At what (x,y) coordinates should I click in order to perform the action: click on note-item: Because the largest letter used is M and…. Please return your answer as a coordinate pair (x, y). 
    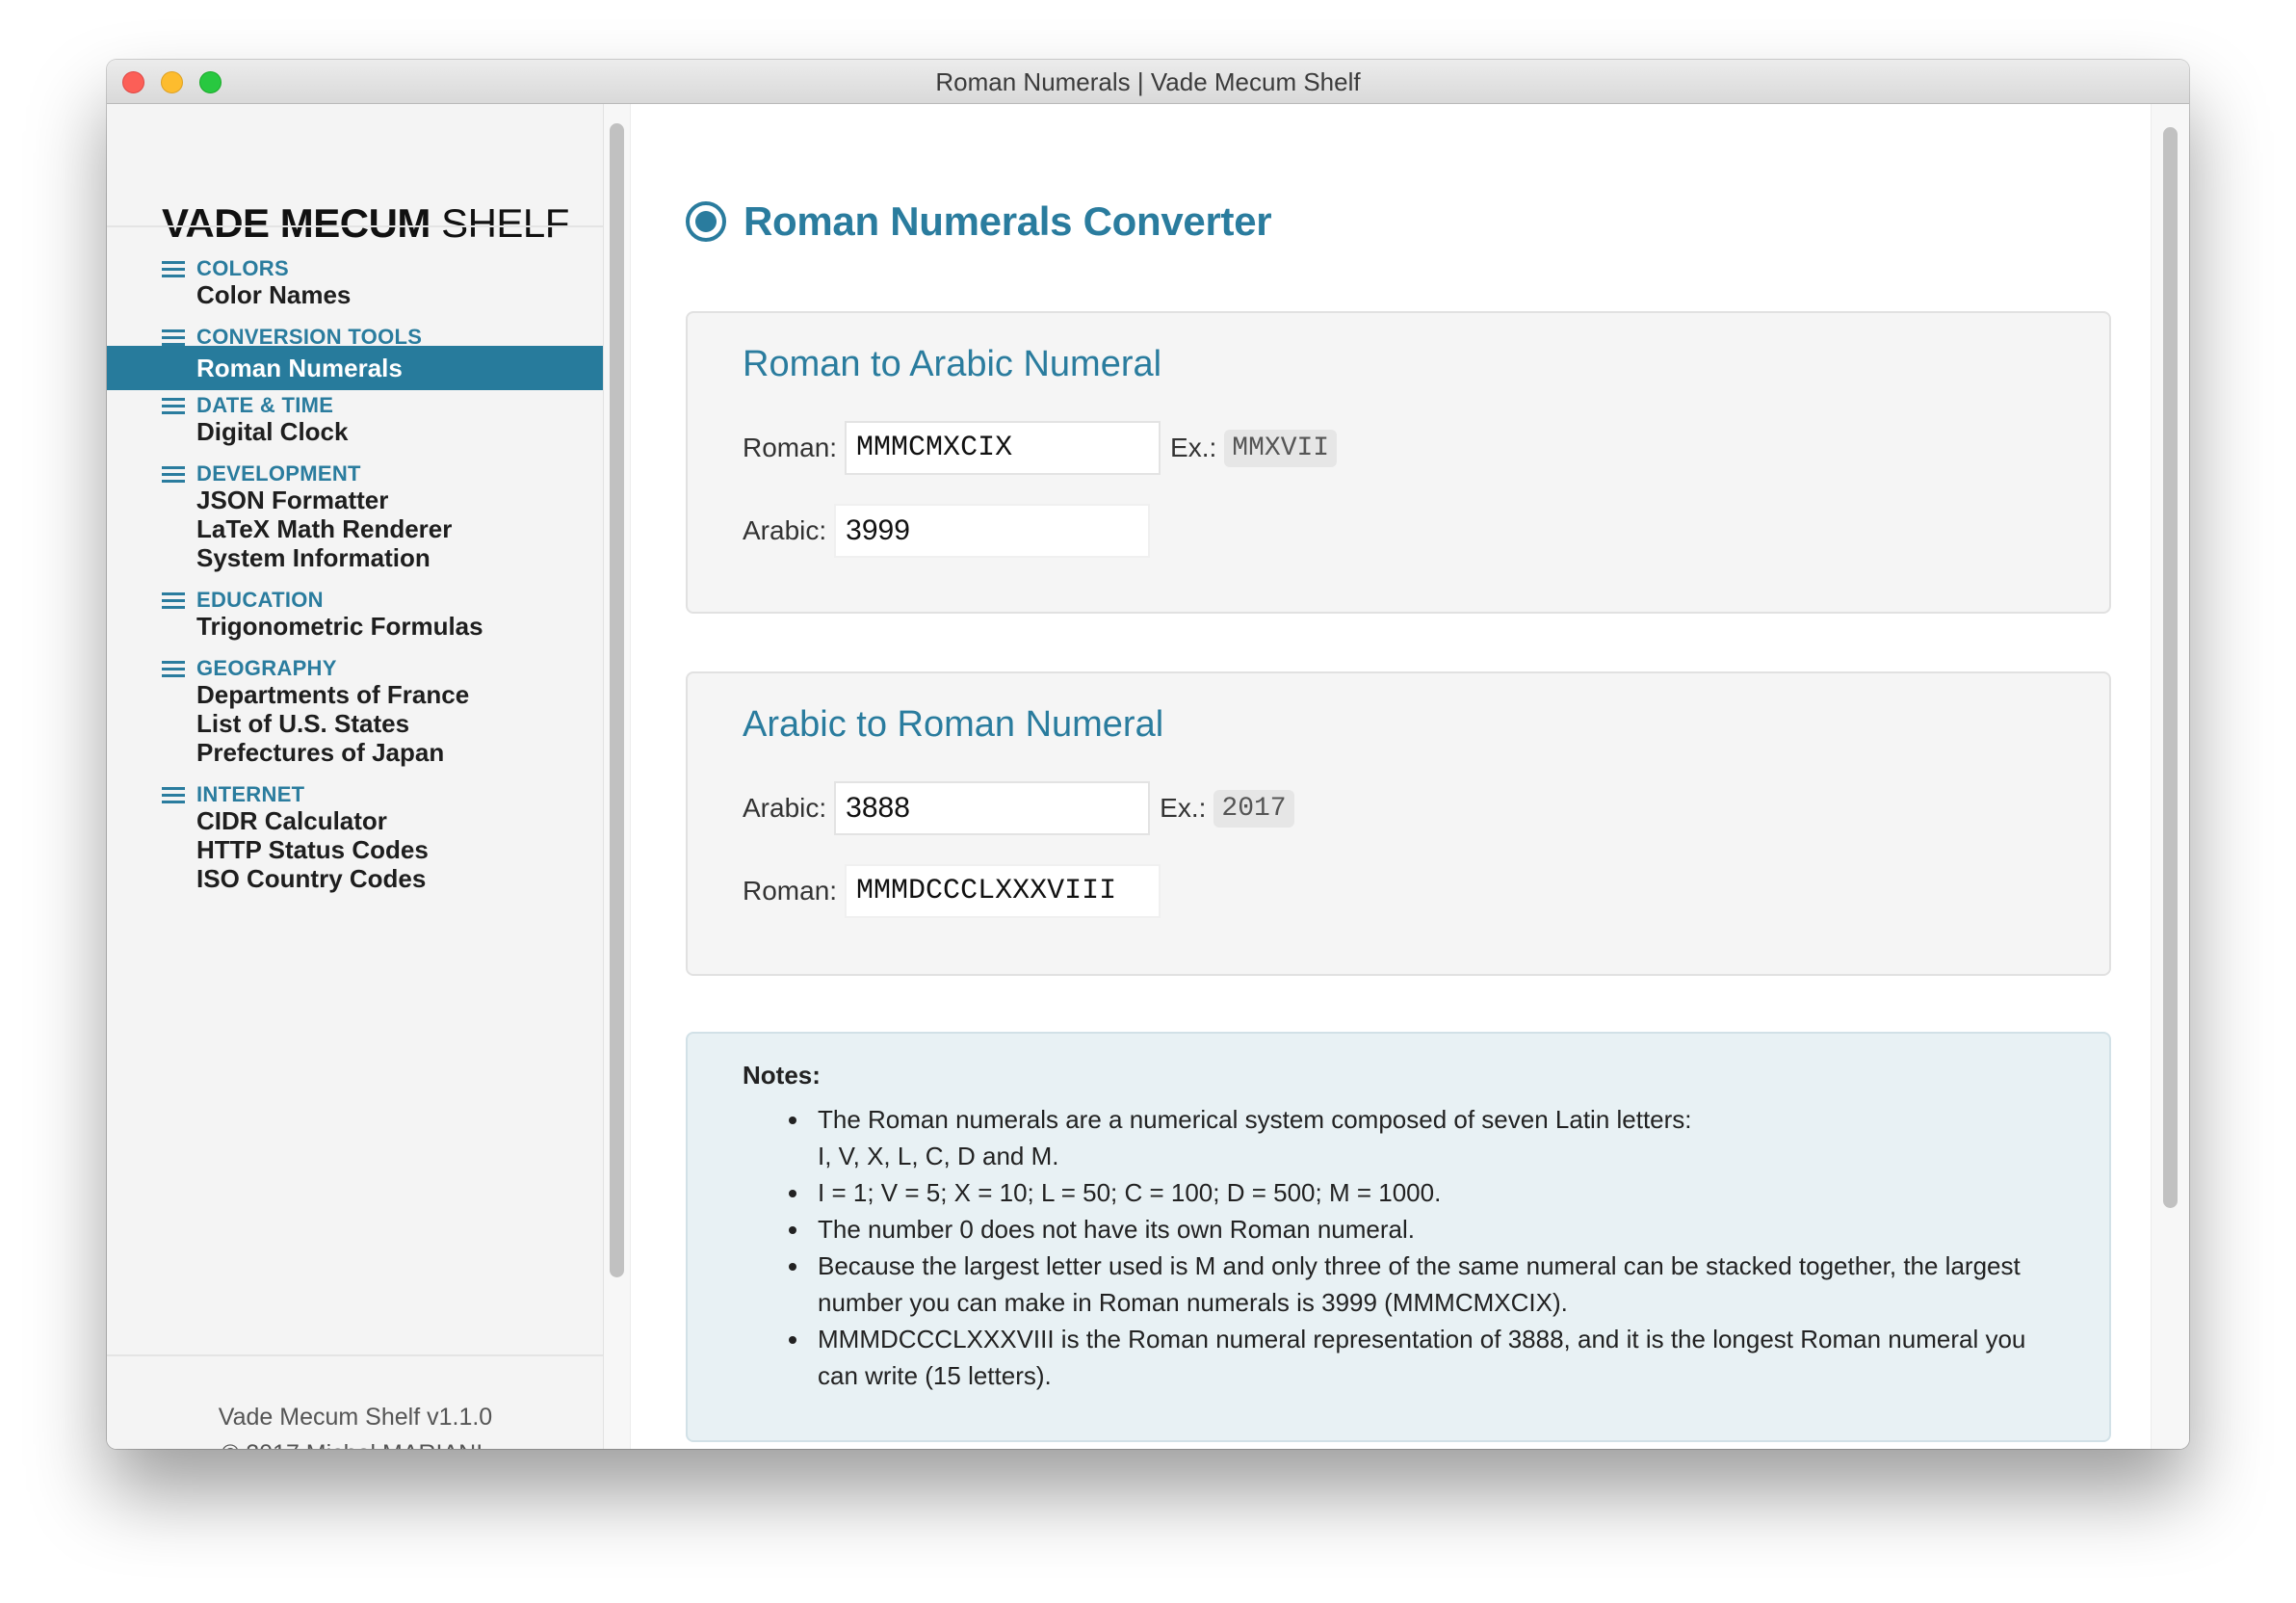
    Looking at the image, I should click on (1420, 1284).